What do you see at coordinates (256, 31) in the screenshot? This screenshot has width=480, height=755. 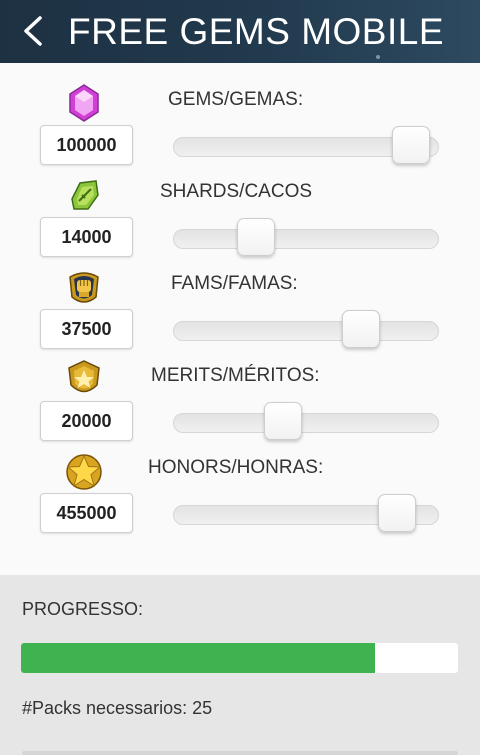 I see `page-title: FREE GEMS MOBILE` at bounding box center [256, 31].